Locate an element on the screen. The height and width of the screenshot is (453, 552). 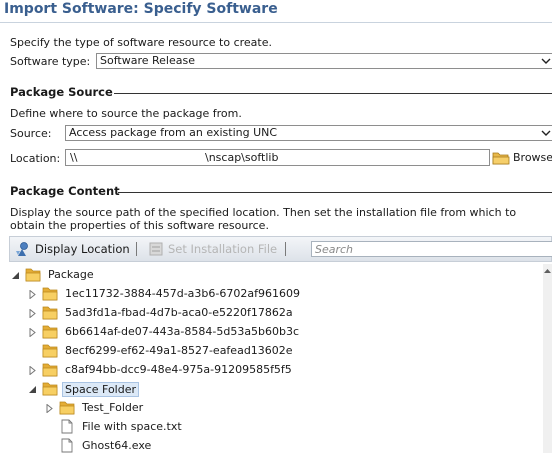
tree-item-label: Ghost64.exe is located at coordinates (117, 445).